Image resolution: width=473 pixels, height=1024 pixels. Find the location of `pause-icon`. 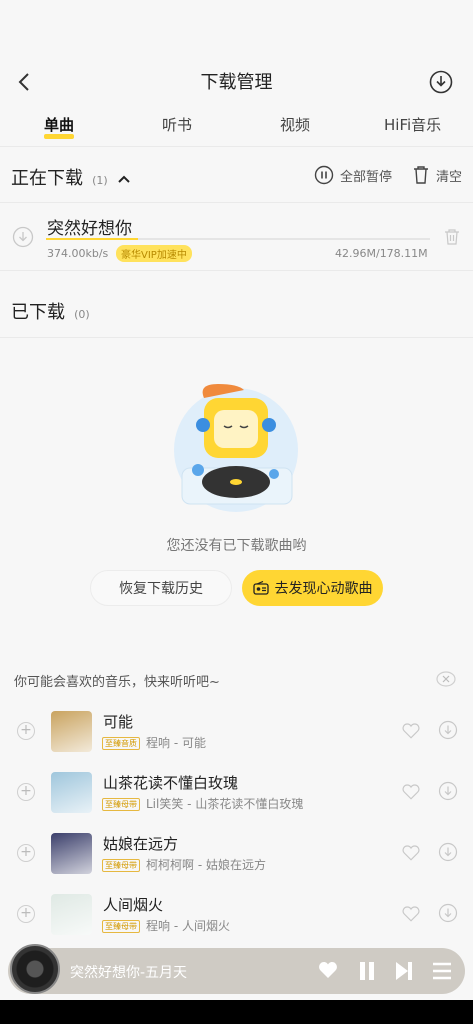

pause-icon is located at coordinates (367, 971).